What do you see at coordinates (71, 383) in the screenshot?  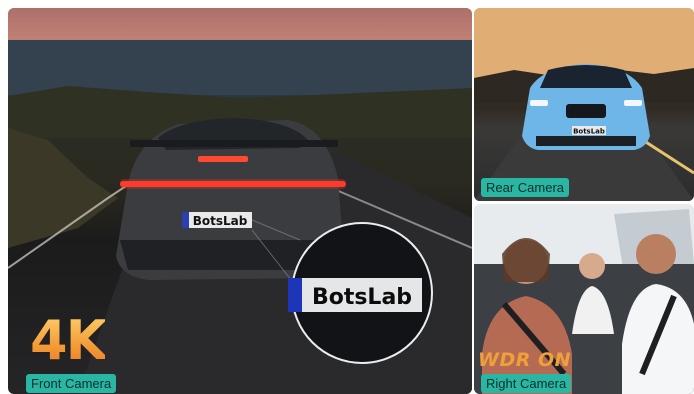 I see `front-camera-caption: Front Camera` at bounding box center [71, 383].